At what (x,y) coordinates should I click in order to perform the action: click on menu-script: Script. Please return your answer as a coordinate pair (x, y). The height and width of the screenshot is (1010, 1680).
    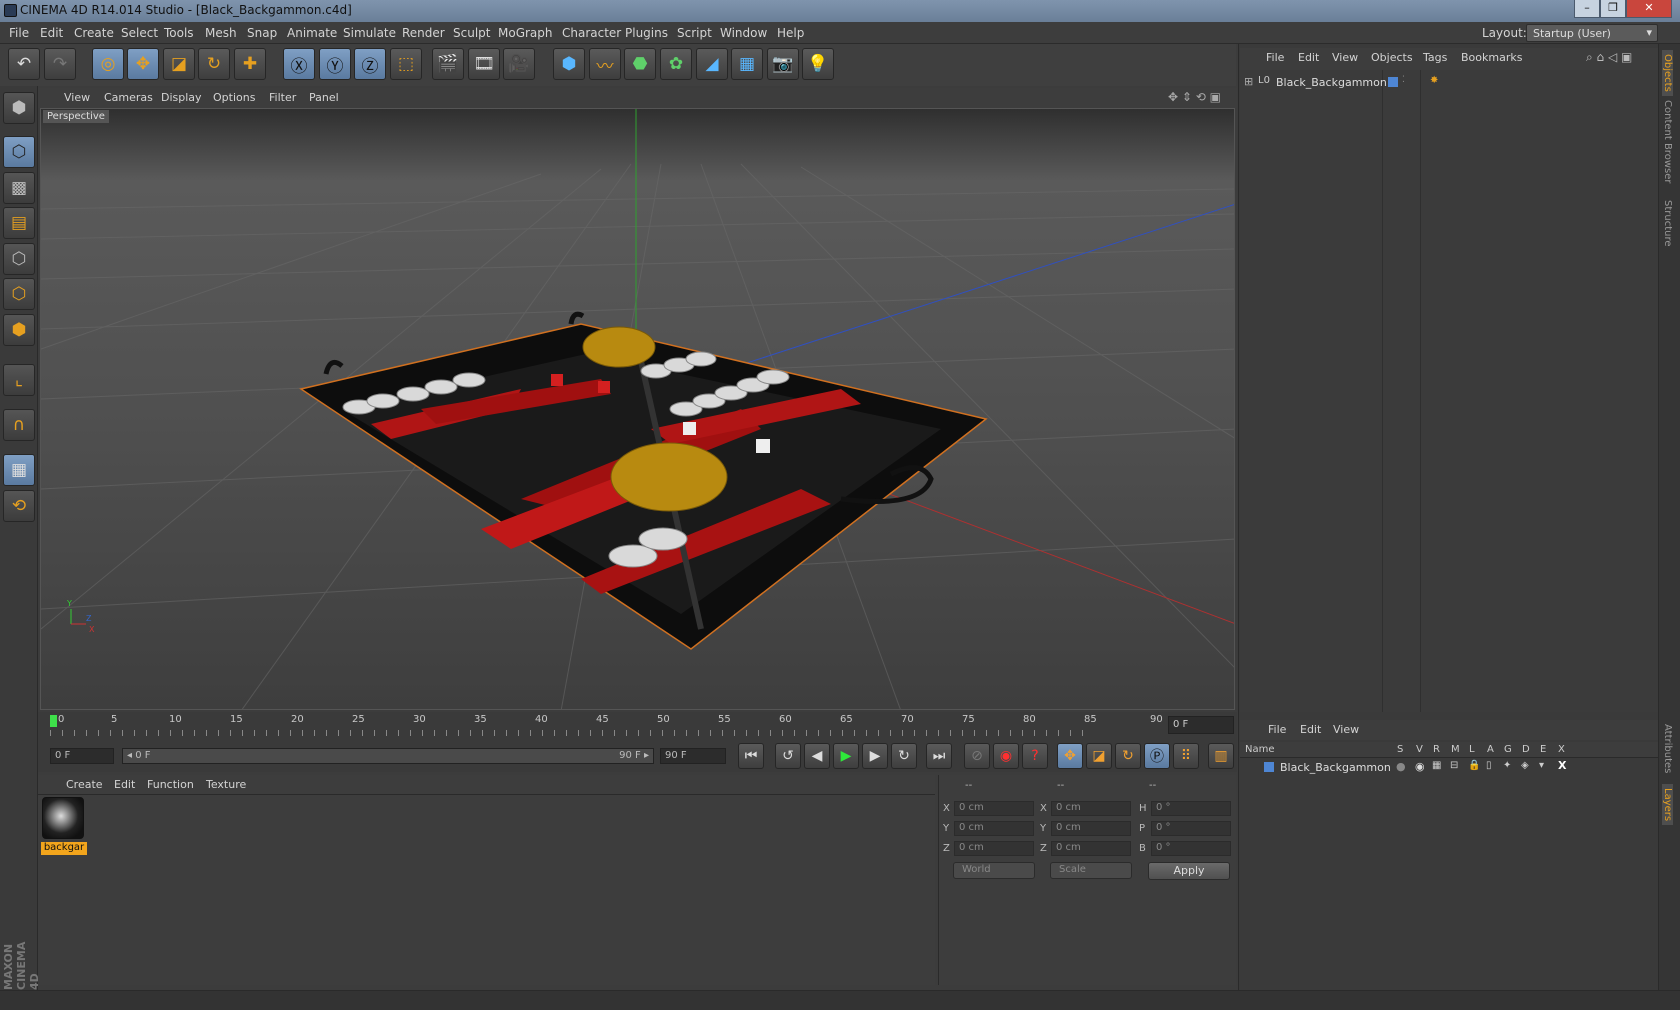
    Looking at the image, I should click on (694, 33).